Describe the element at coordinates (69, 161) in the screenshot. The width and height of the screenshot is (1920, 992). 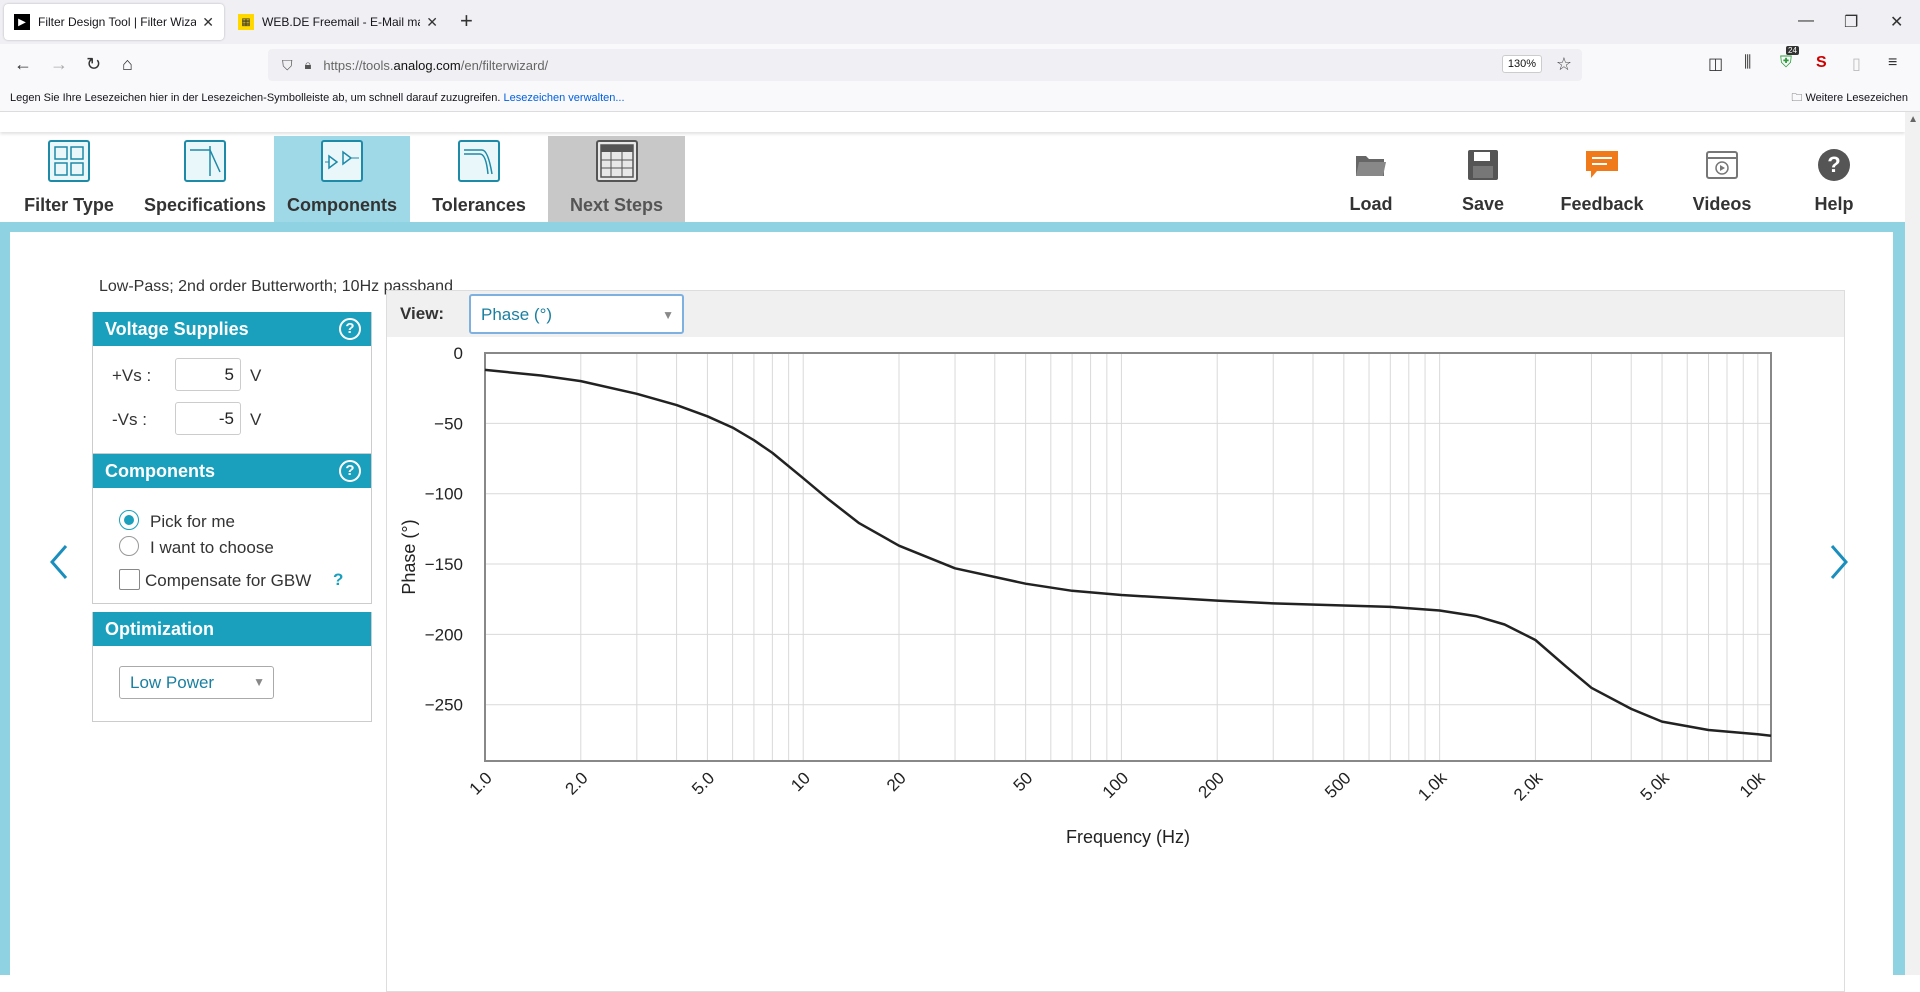
I see `filter-type-icon` at that location.